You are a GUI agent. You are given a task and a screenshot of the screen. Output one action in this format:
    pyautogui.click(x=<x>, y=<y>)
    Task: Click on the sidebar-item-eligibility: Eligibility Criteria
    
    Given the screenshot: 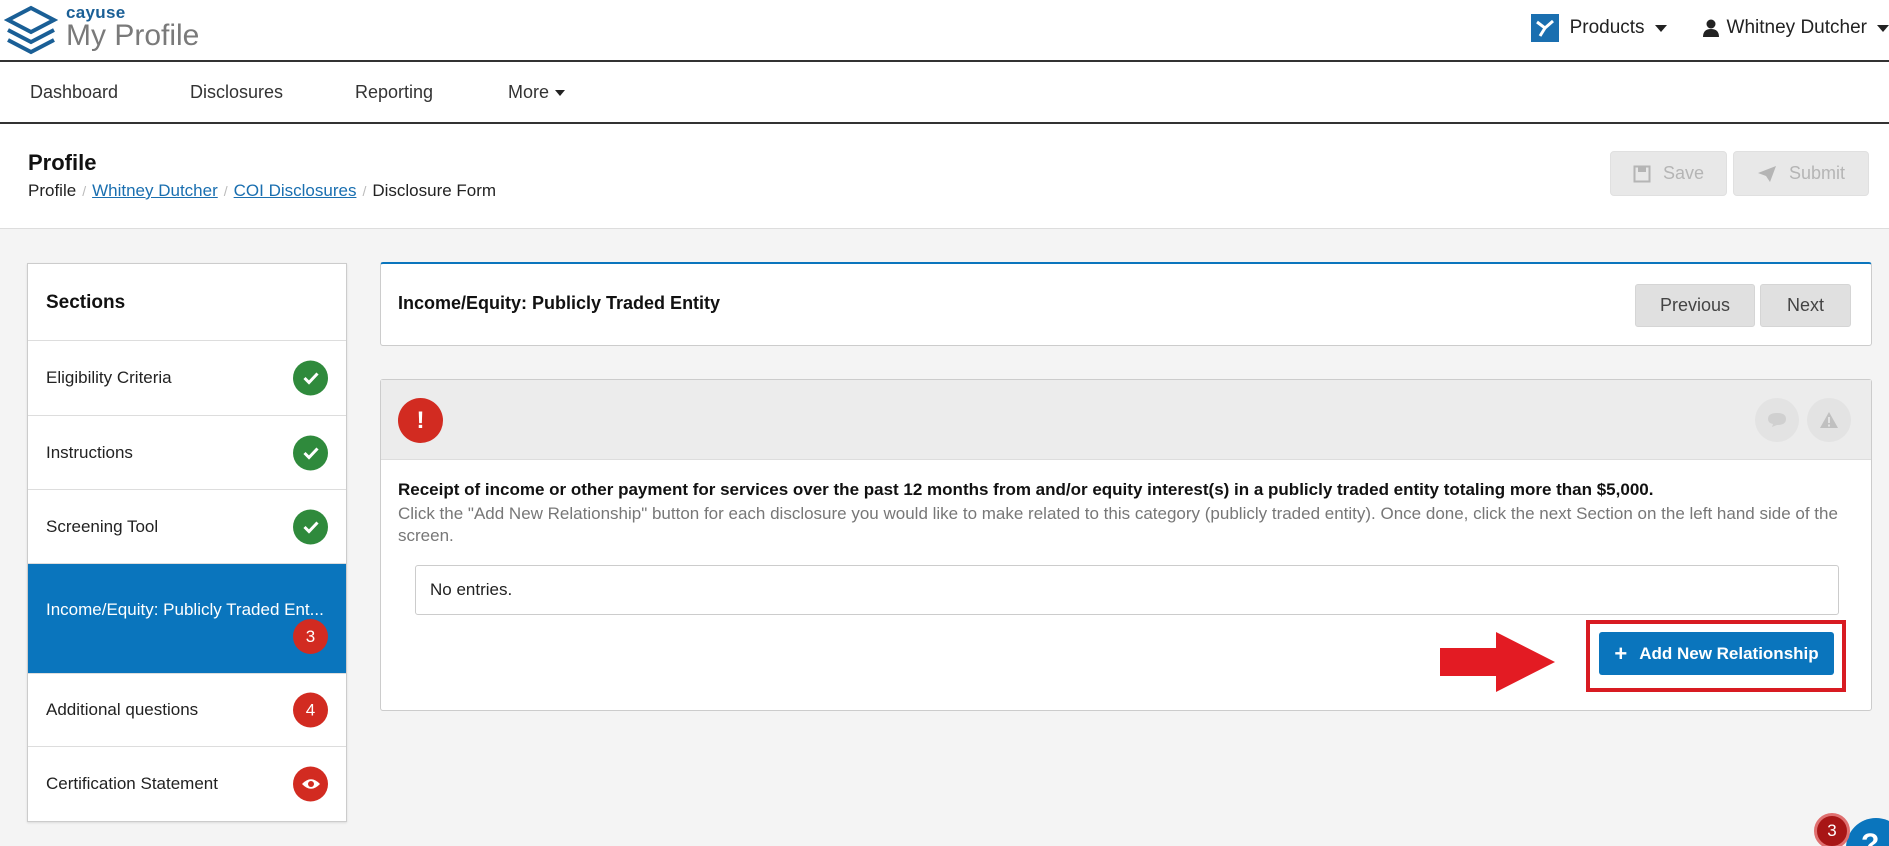 What is the action you would take?
    pyautogui.click(x=187, y=378)
    